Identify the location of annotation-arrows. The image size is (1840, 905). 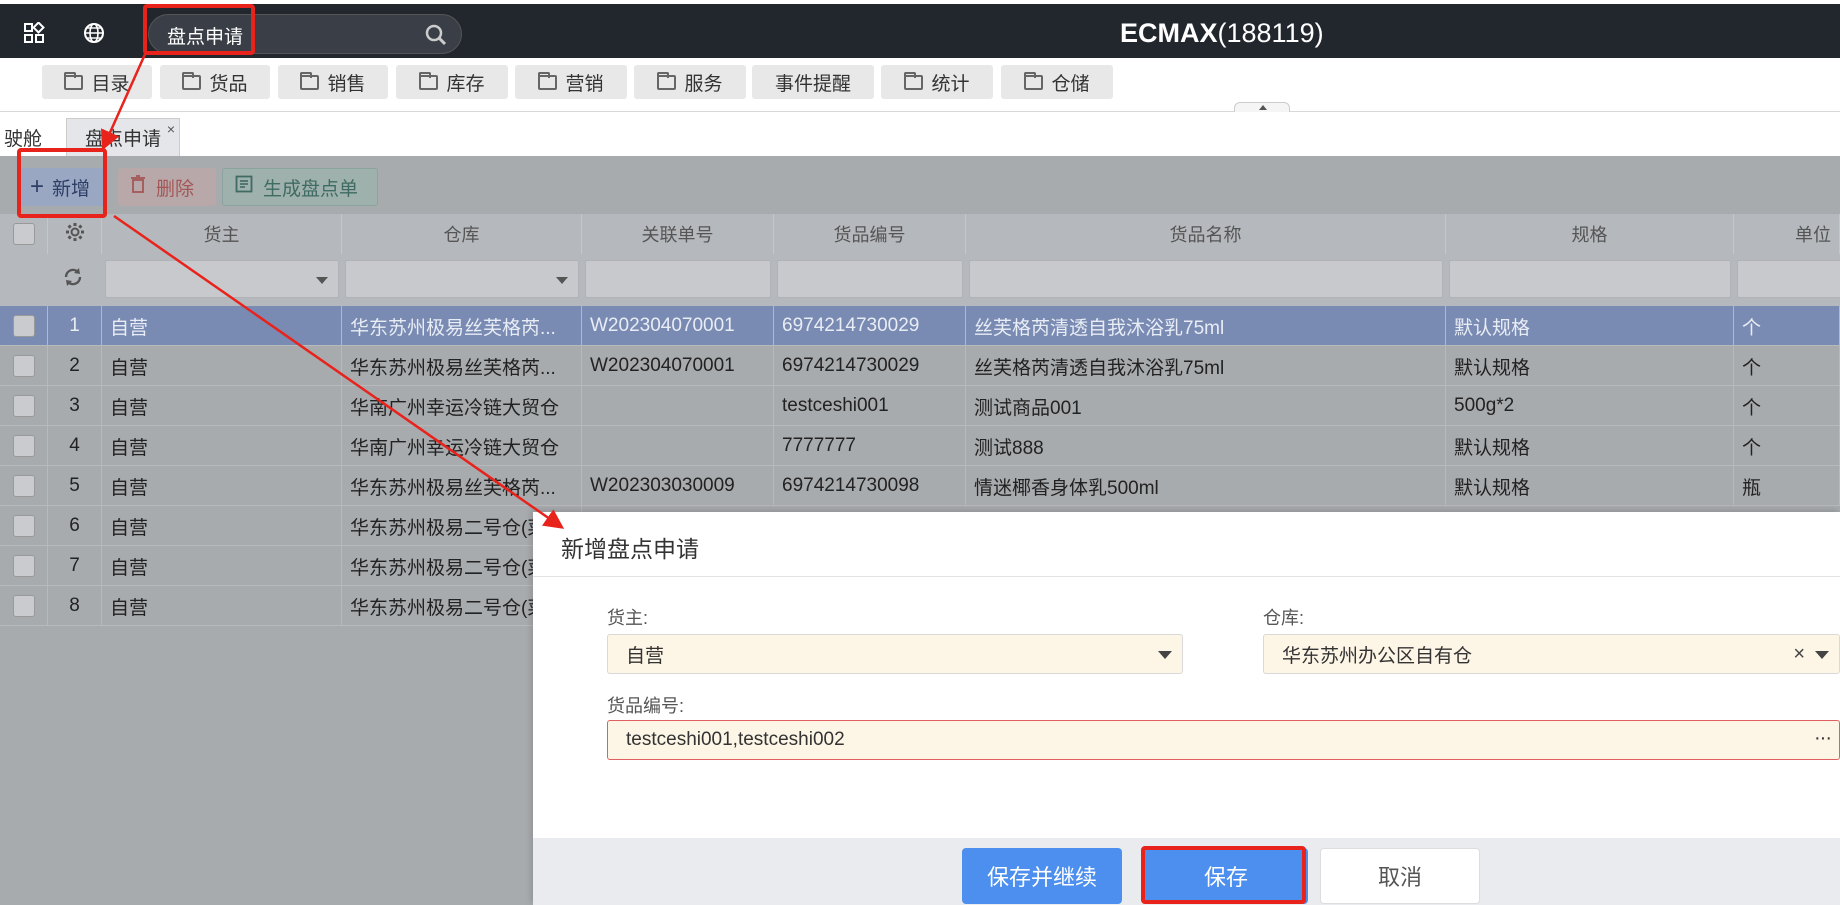
(332, 290).